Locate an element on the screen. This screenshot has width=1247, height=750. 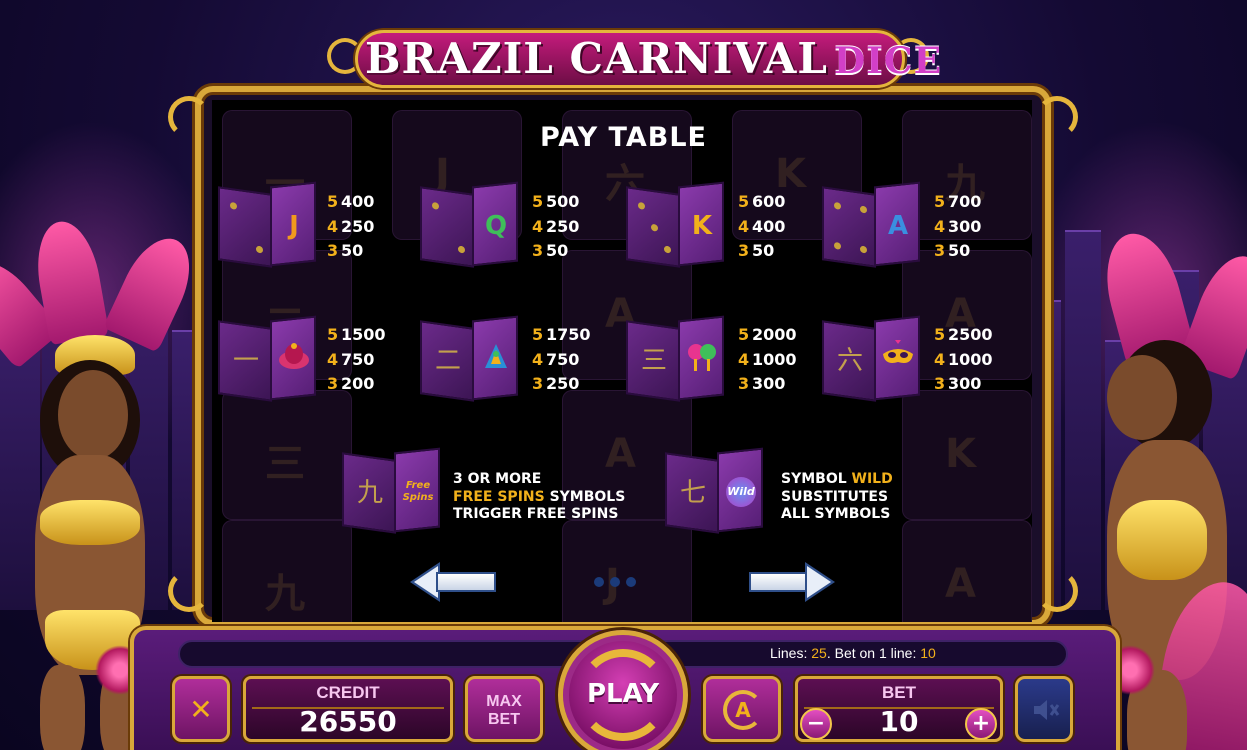
max-bet-label-1: MAX is located at coordinates (504, 701).